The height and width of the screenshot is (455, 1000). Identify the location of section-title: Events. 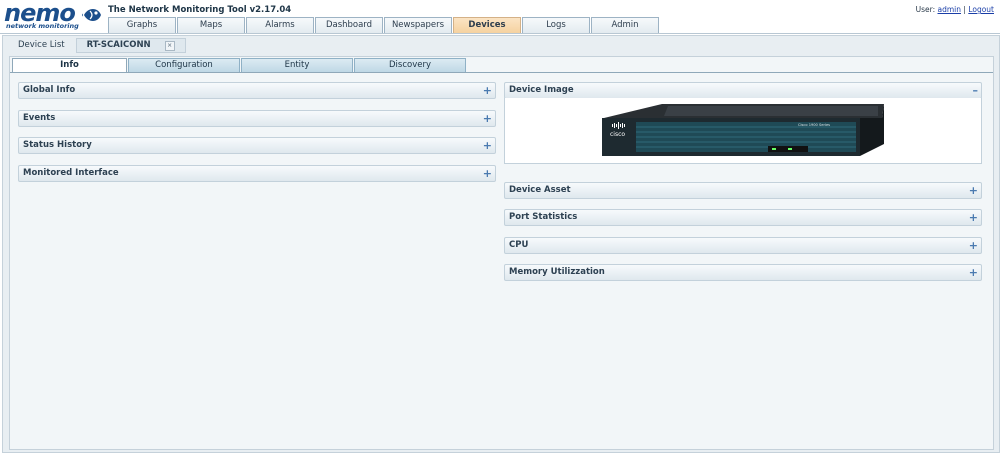
(39, 118).